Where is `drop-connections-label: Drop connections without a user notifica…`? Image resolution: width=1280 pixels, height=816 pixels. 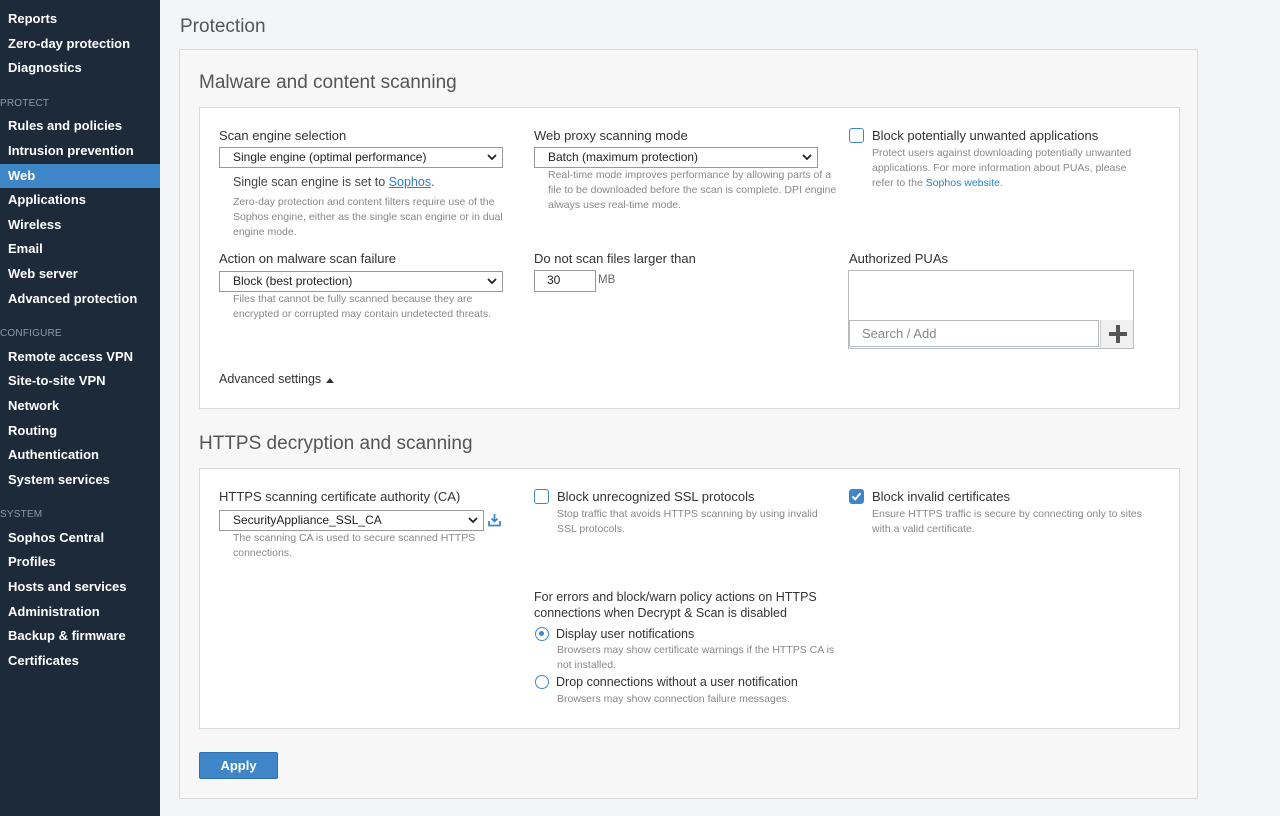 drop-connections-label: Drop connections without a user notifica… is located at coordinates (677, 682).